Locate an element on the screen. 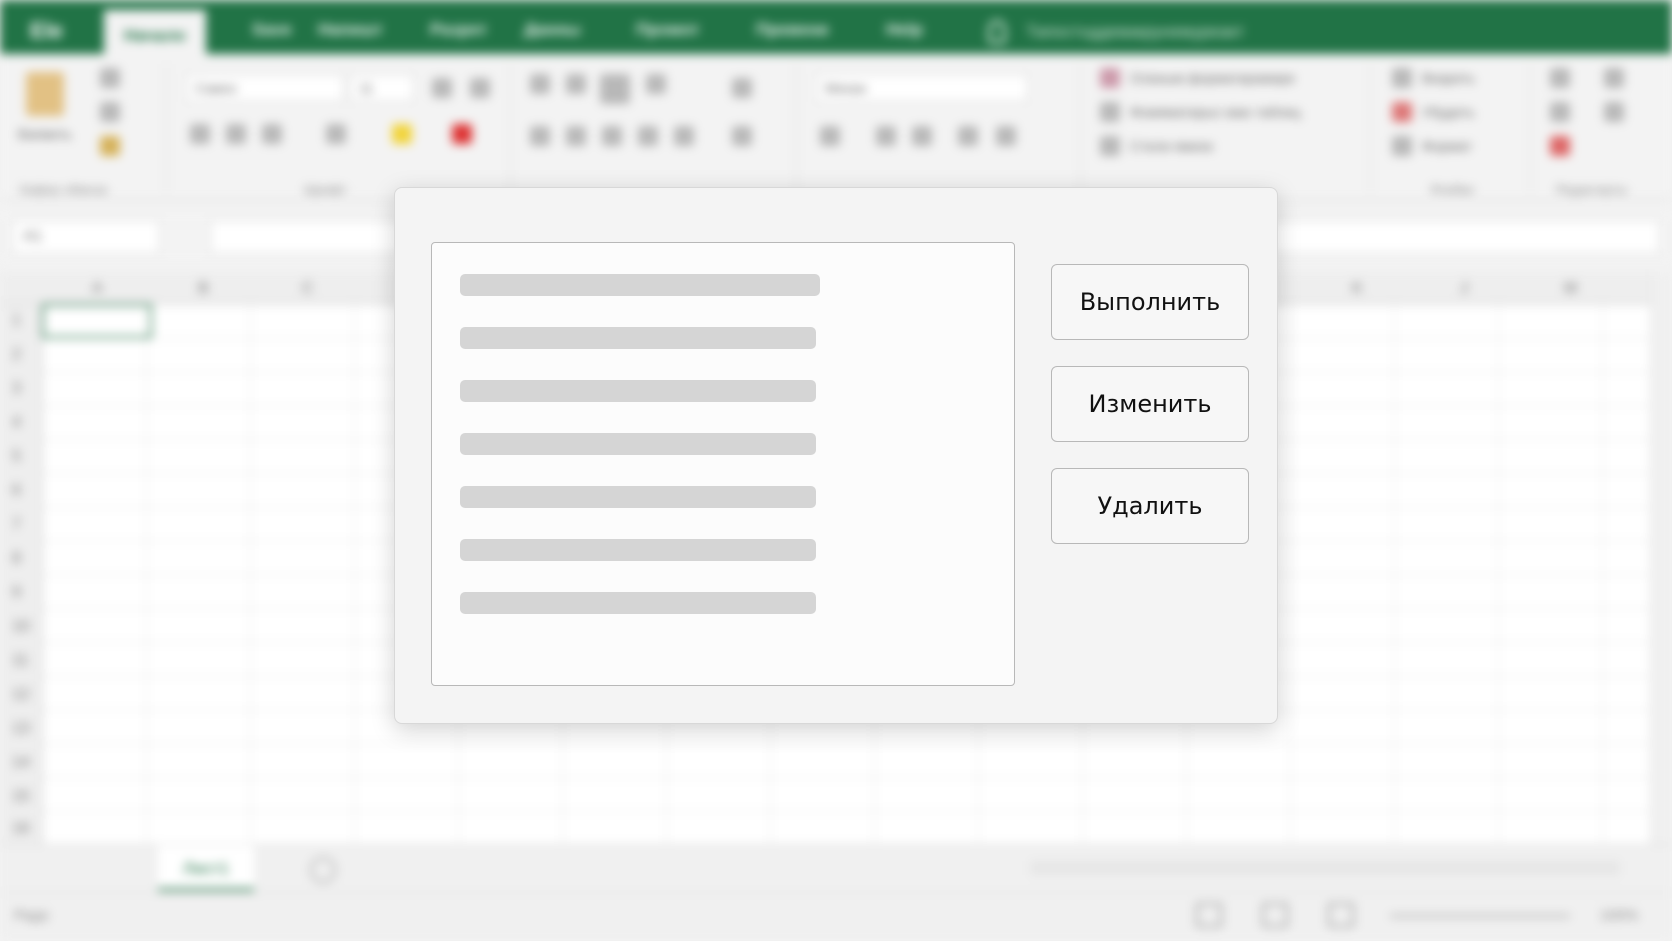 Image resolution: width=1672 pixels, height=941 pixels. tab-data: Данны is located at coordinates (552, 34).